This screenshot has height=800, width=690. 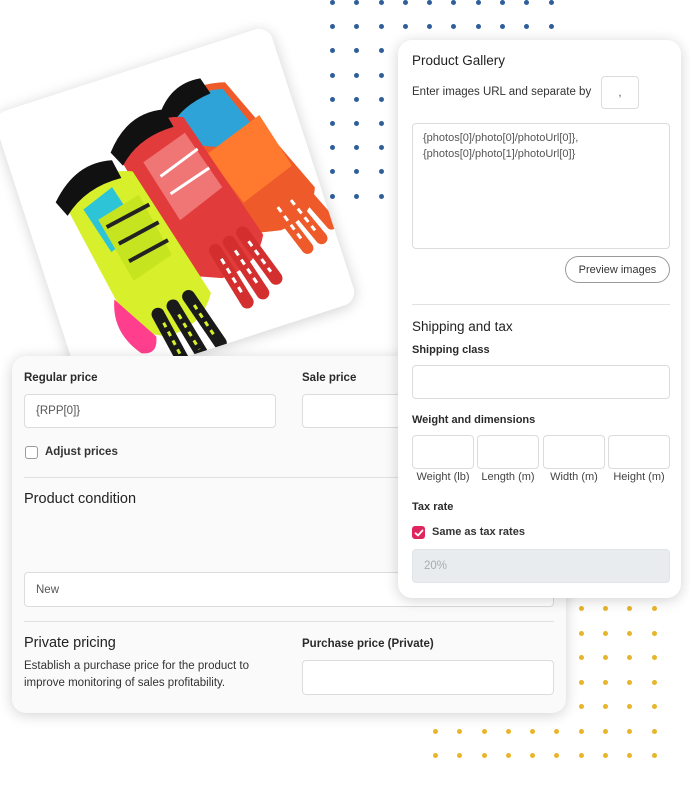 I want to click on check-icon, so click(x=419, y=533).